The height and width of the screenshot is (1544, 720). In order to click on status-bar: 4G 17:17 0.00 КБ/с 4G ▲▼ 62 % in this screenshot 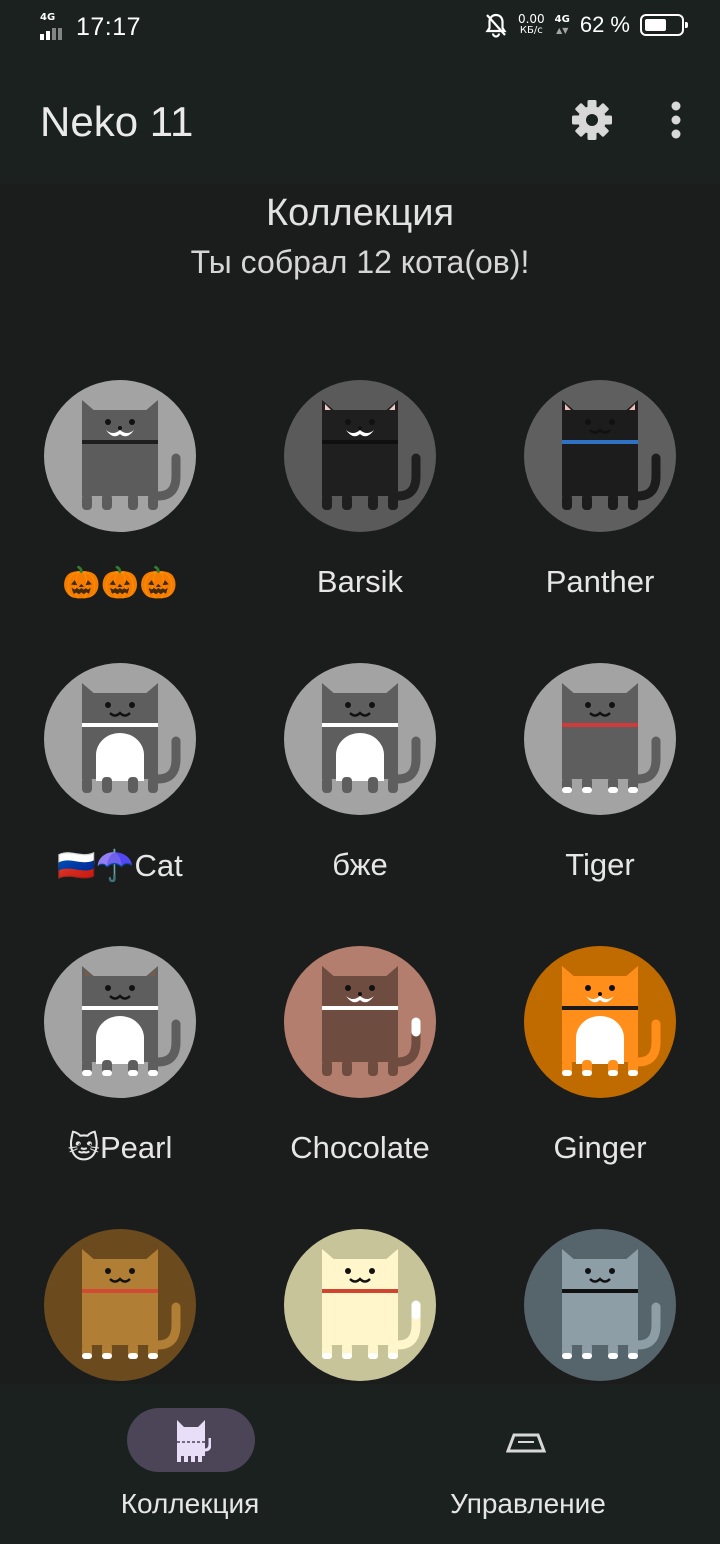, I will do `click(360, 30)`.